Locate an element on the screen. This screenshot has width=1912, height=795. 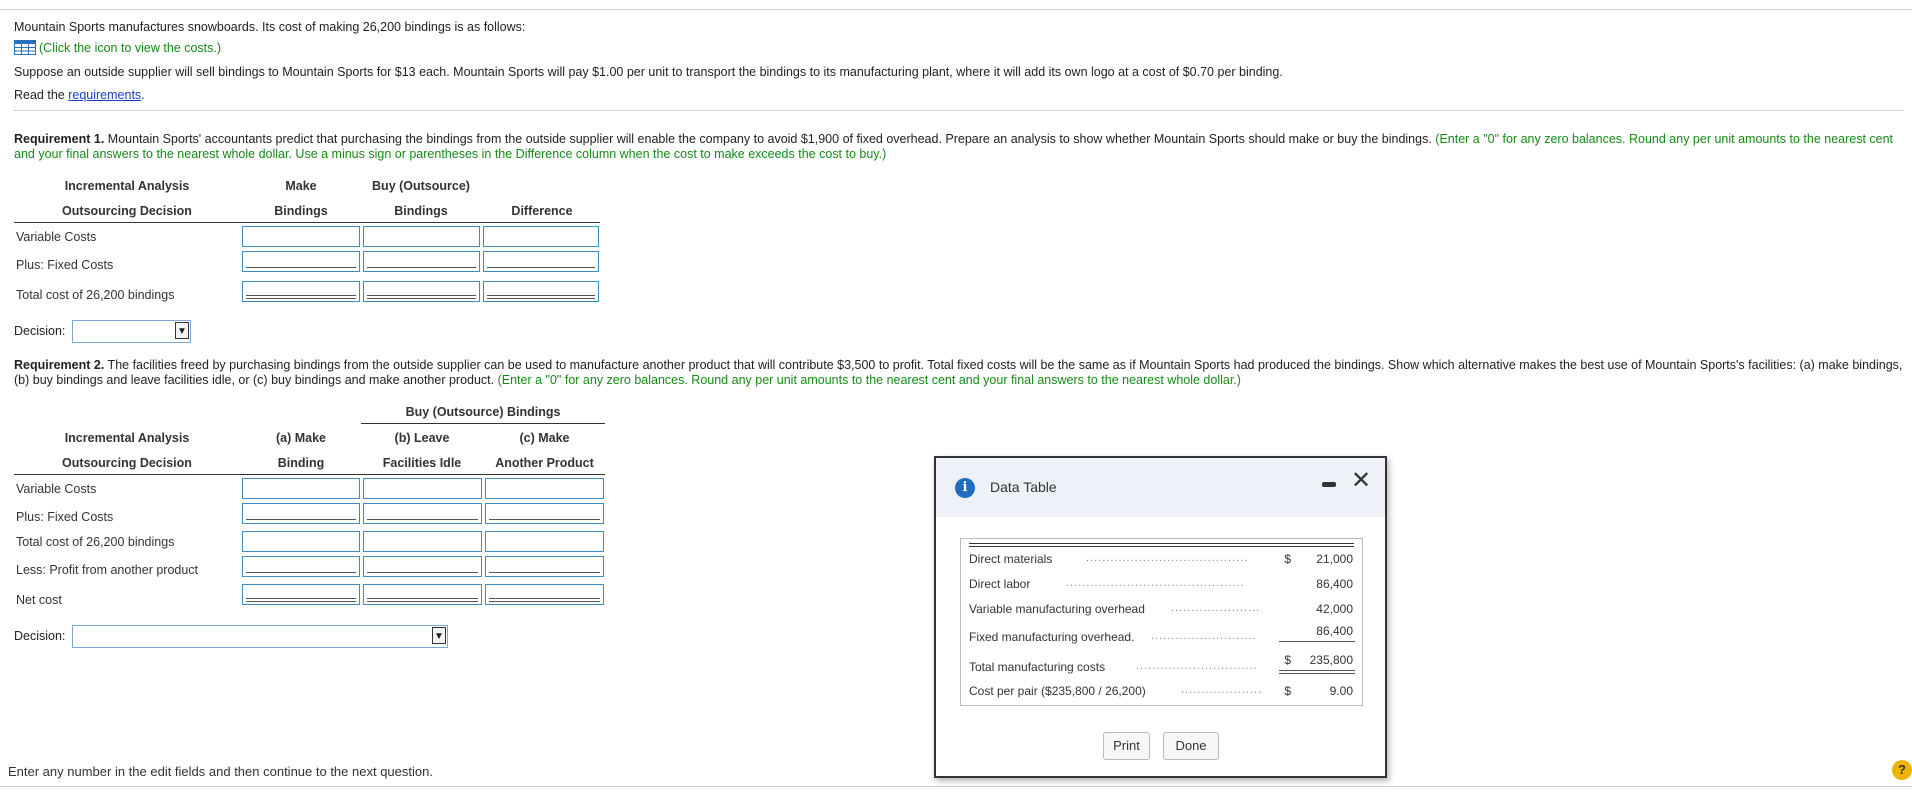
requirement-2-label: Requirement 2. is located at coordinates (59, 365).